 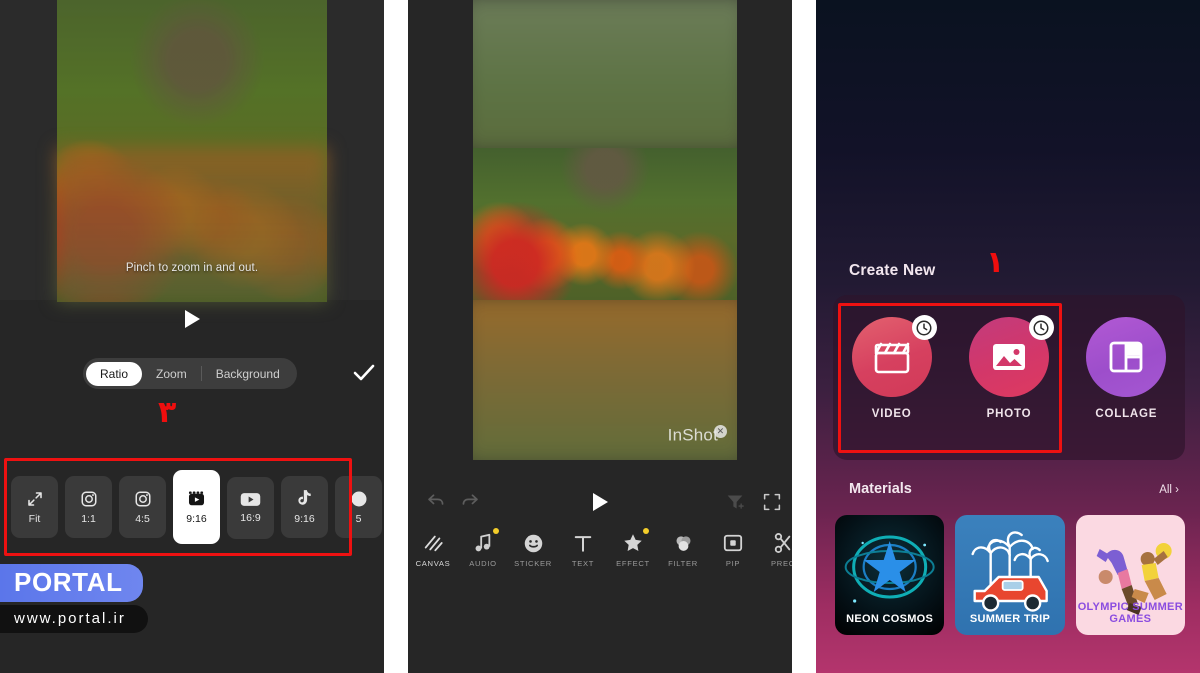 I want to click on undo-icon, so click(x=436, y=499).